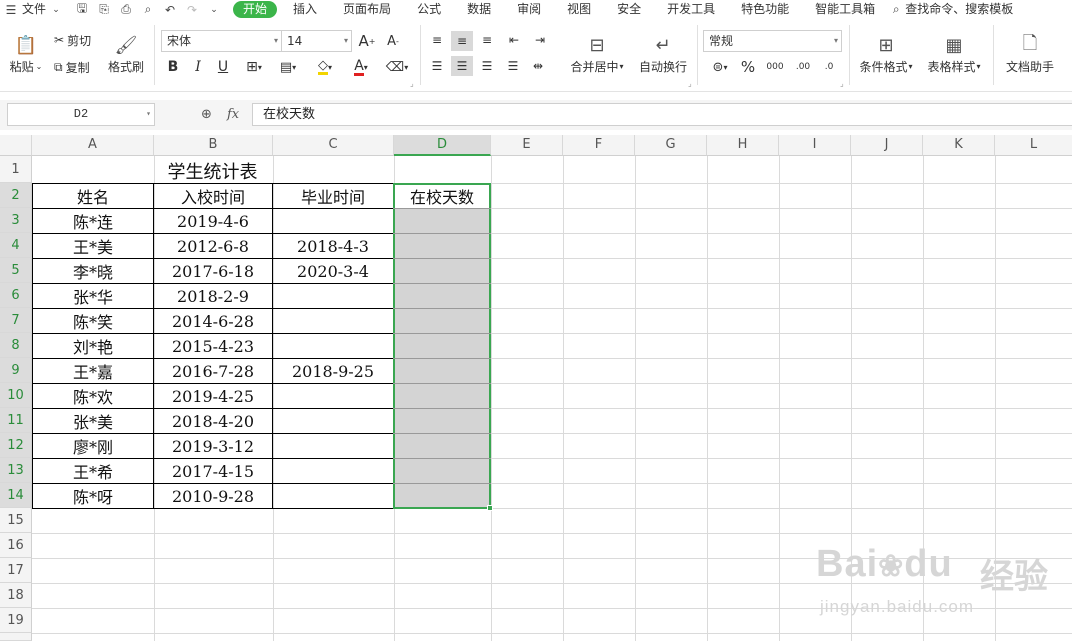 This screenshot has height=641, width=1072. I want to click on copy-button: ⧉ 复制, so click(72, 67).